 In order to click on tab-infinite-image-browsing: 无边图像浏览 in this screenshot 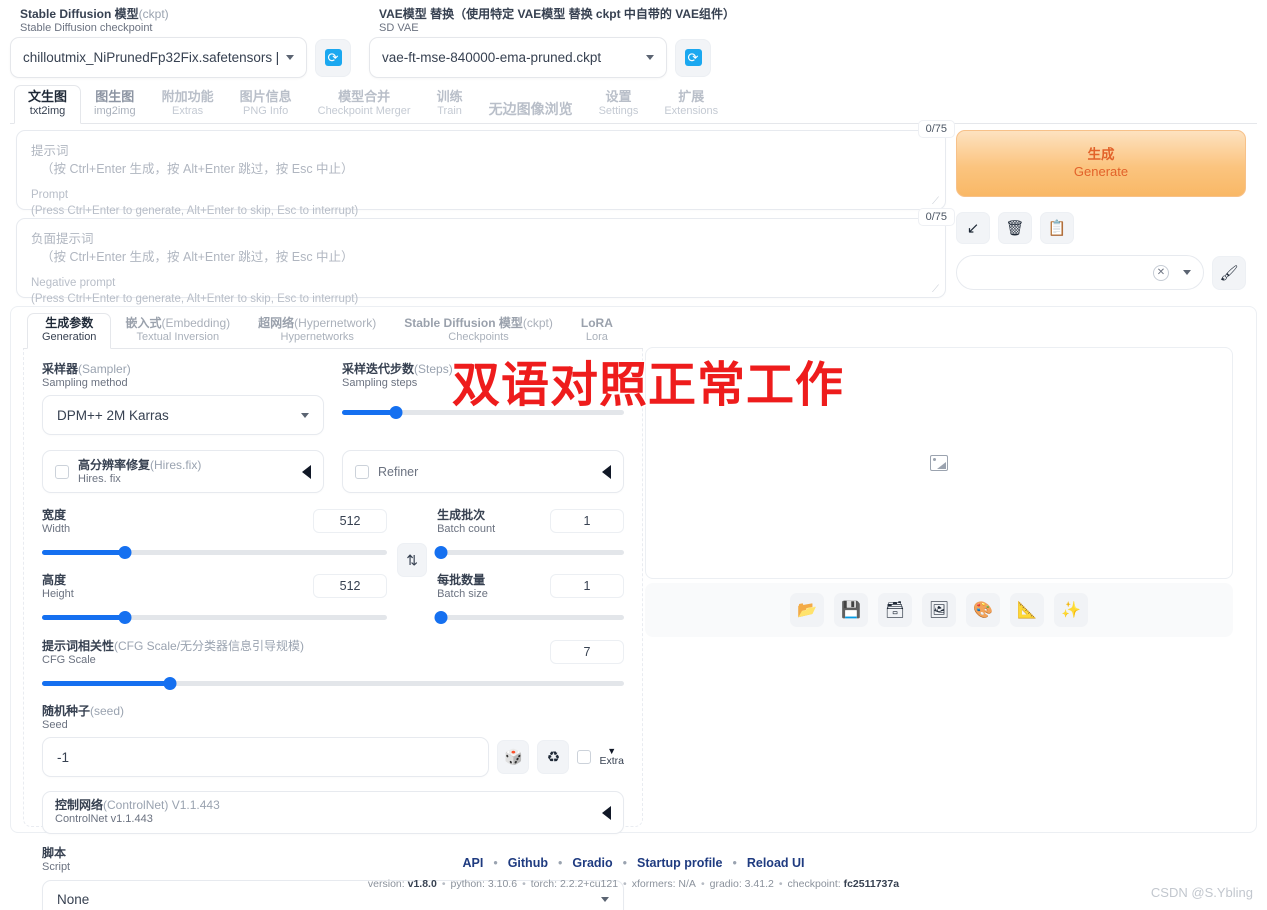, I will do `click(531, 106)`.